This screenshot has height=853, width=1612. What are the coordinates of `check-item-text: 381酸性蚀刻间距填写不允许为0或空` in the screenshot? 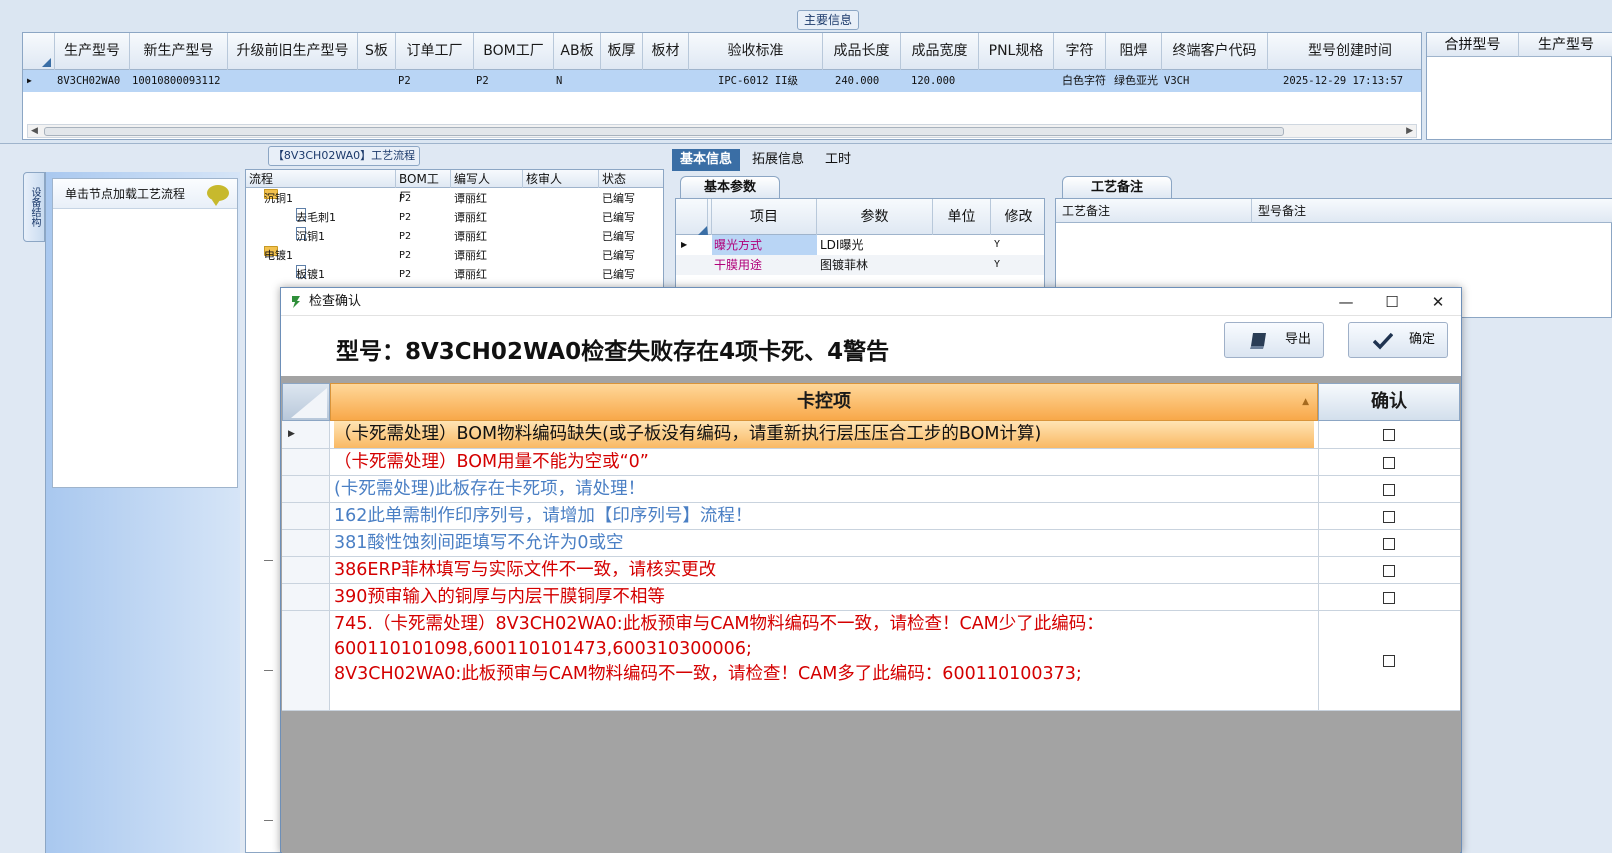 It's located at (479, 543).